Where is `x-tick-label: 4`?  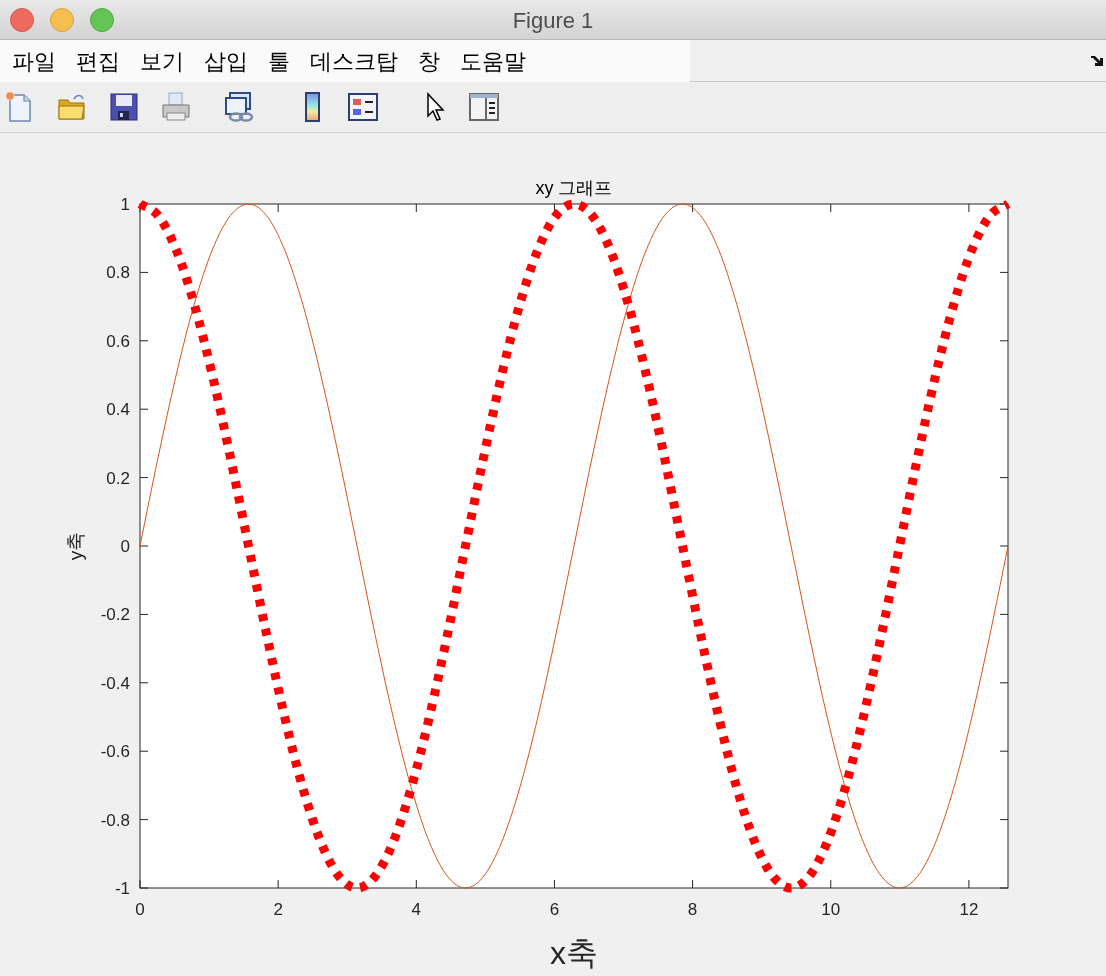 x-tick-label: 4 is located at coordinates (416, 909).